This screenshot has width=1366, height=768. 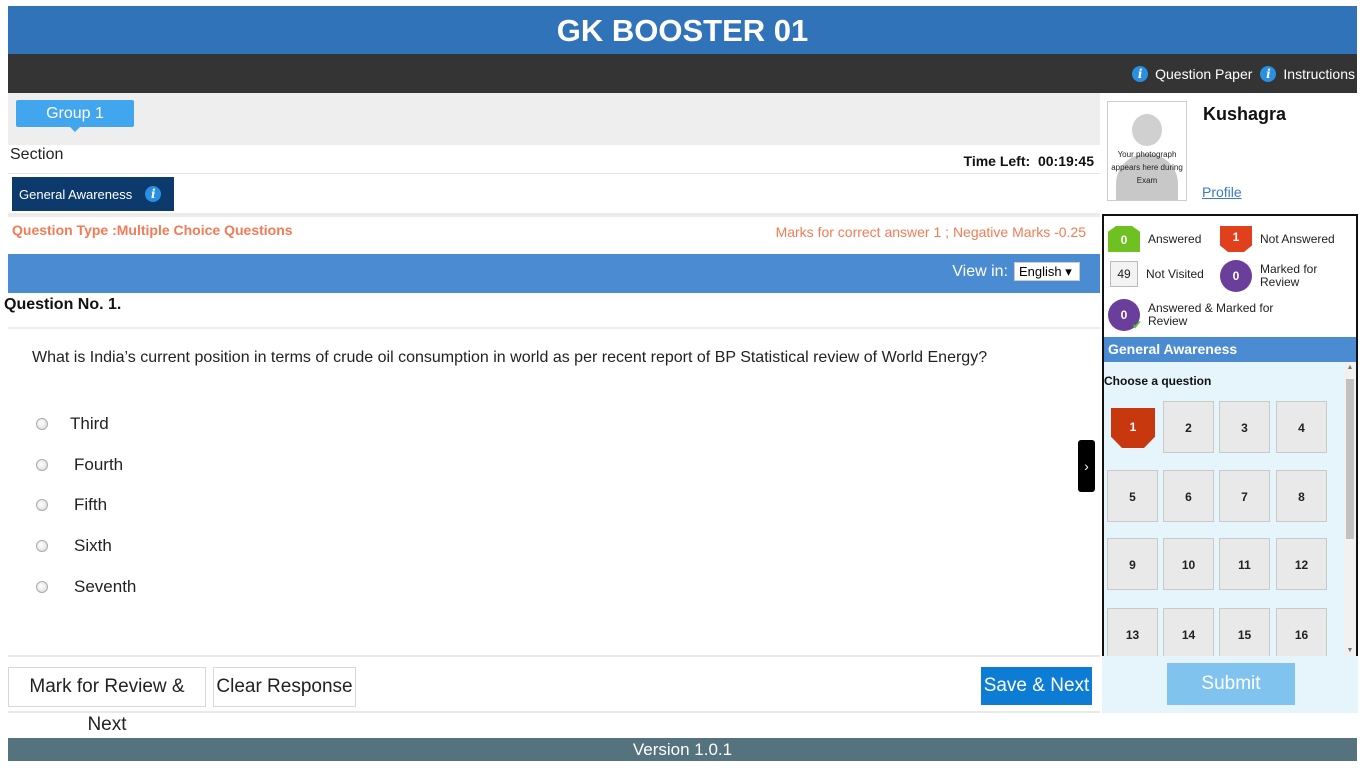 I want to click on question-button-12: 12, so click(x=1301, y=564).